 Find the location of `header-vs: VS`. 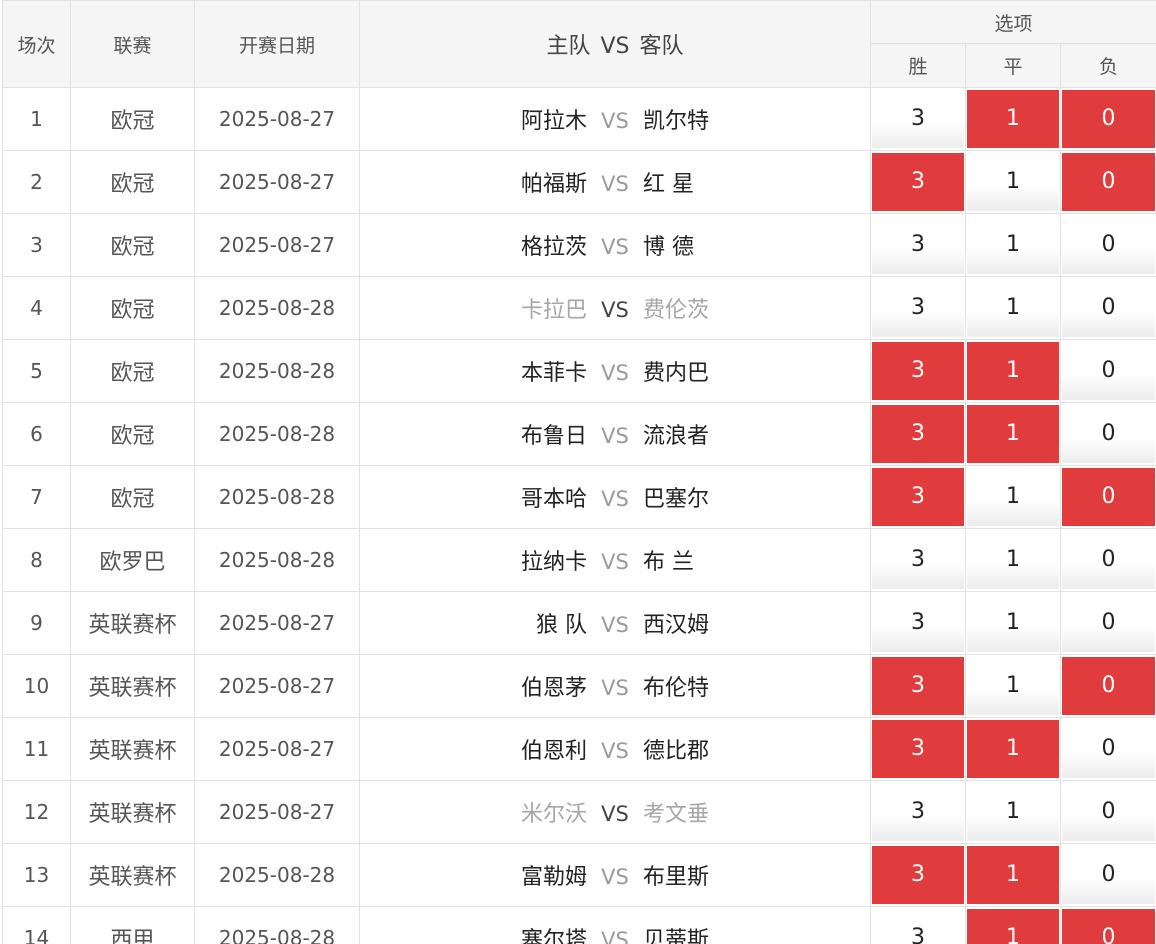

header-vs: VS is located at coordinates (615, 46).